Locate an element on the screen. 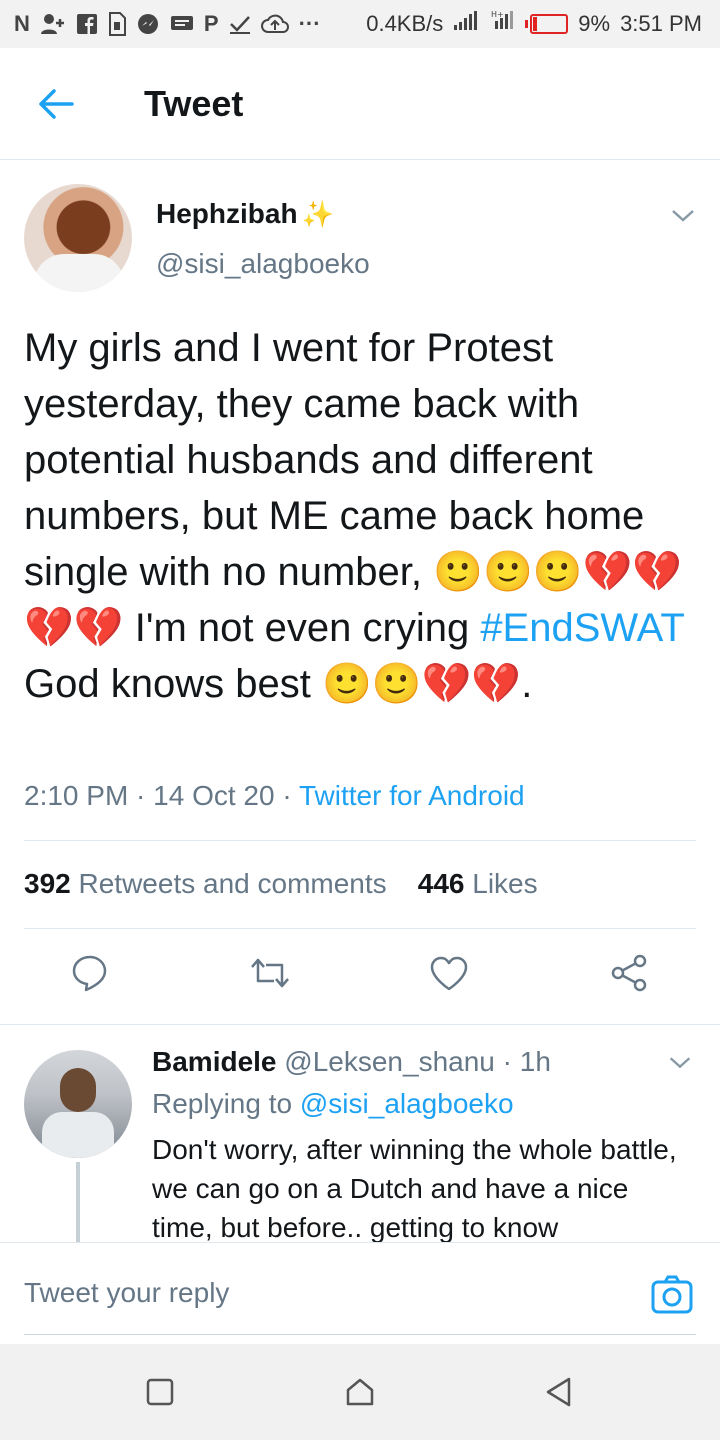 The image size is (720, 1440). replying-to: Replying to @sisi_alagboeko is located at coordinates (333, 1104).